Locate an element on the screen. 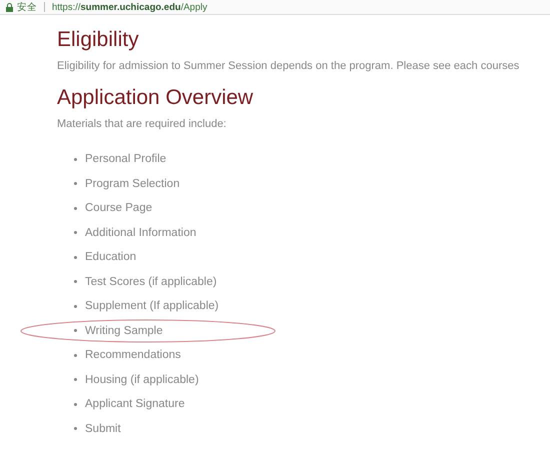 The width and height of the screenshot is (550, 469). list-item: Course Page is located at coordinates (118, 208).